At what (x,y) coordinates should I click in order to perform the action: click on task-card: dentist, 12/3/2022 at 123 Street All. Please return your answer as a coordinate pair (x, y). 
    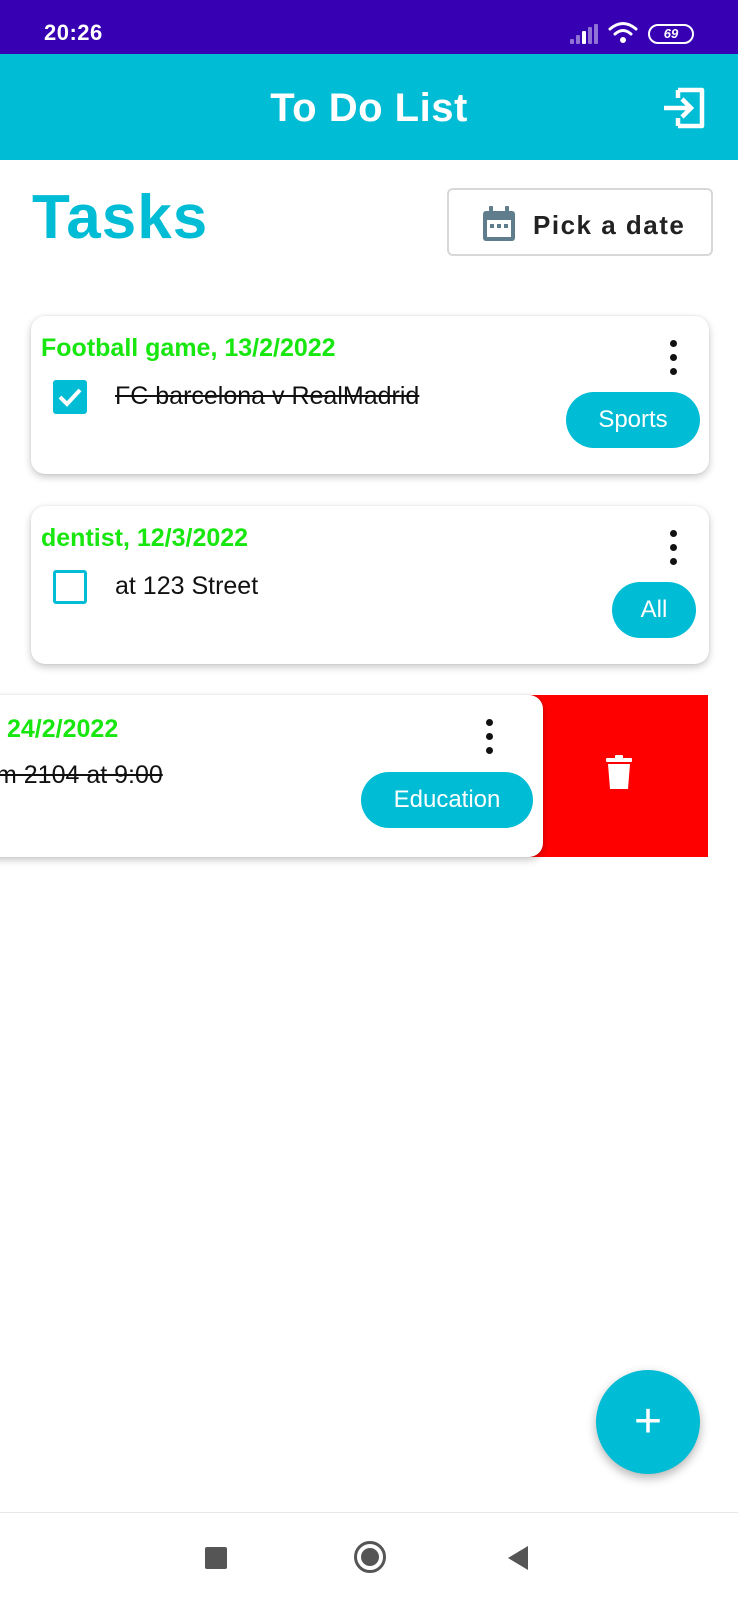
    Looking at the image, I should click on (370, 585).